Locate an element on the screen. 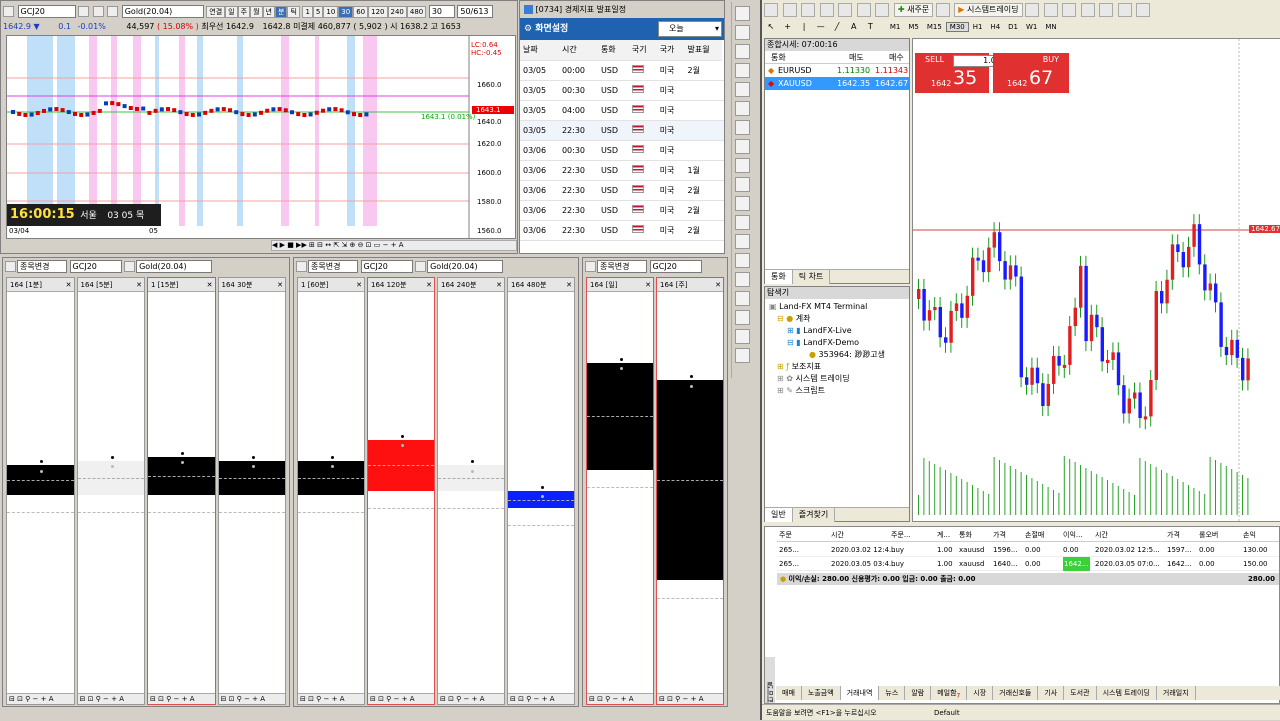 The image size is (1280, 721). crosshair-icon: + is located at coordinates (788, 26).